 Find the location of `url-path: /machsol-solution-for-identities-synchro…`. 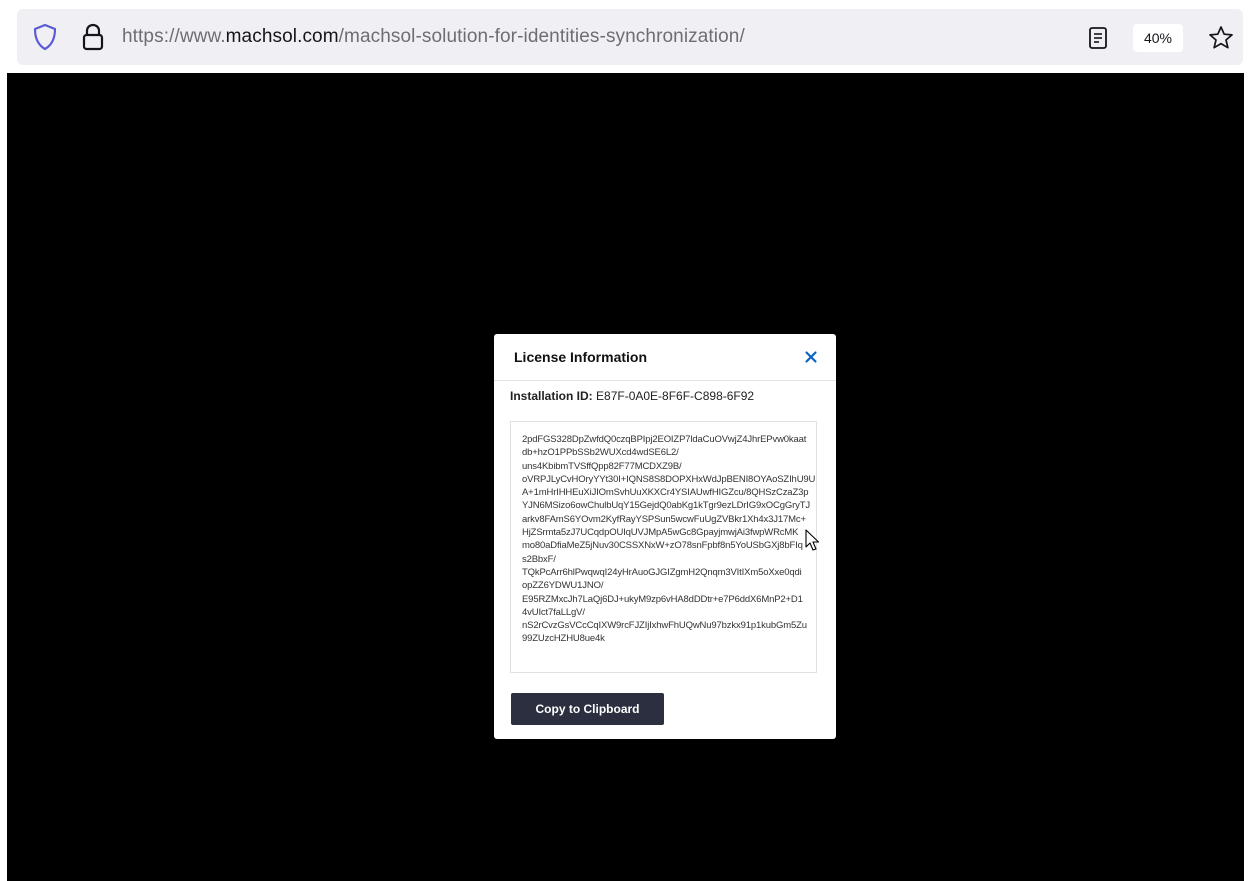

url-path: /machsol-solution-for-identities-synchro… is located at coordinates (541, 36).